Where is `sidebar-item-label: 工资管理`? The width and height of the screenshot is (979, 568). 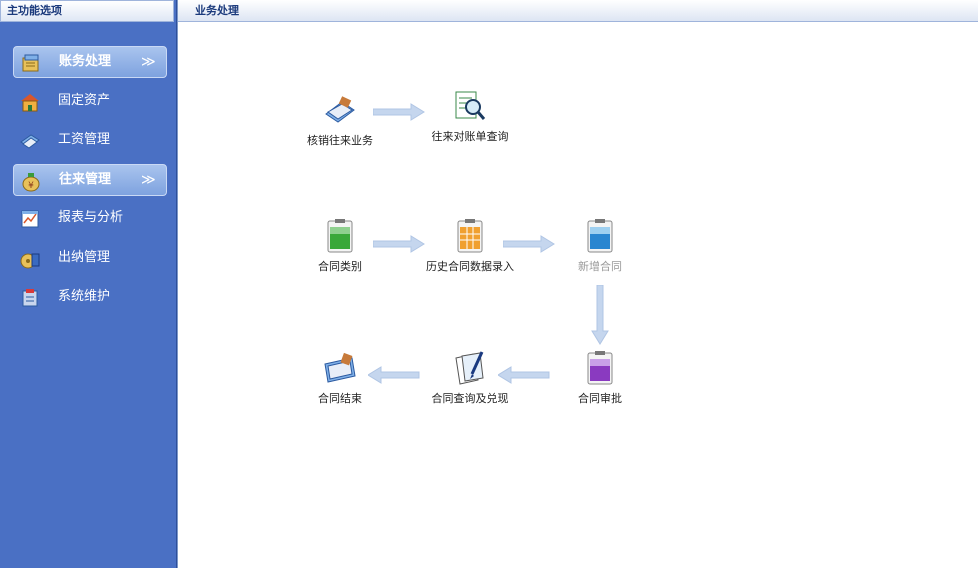
sidebar-item-label: 工资管理 is located at coordinates (84, 139).